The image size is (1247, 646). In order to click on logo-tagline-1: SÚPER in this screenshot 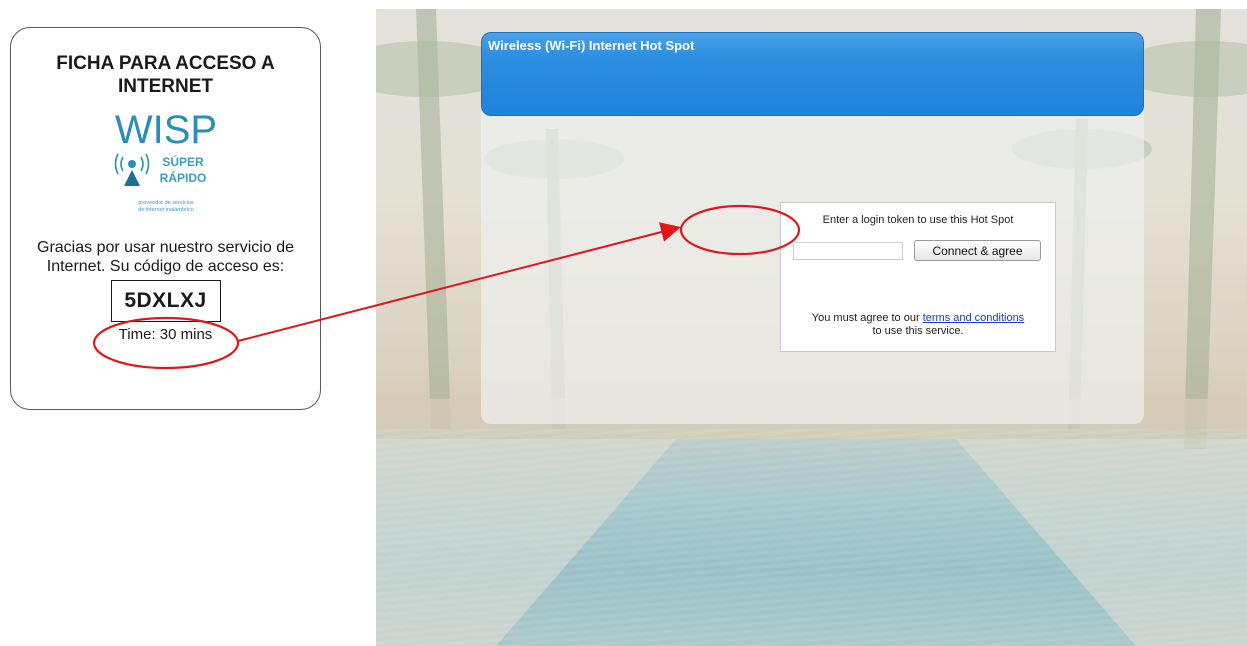, I will do `click(183, 161)`.